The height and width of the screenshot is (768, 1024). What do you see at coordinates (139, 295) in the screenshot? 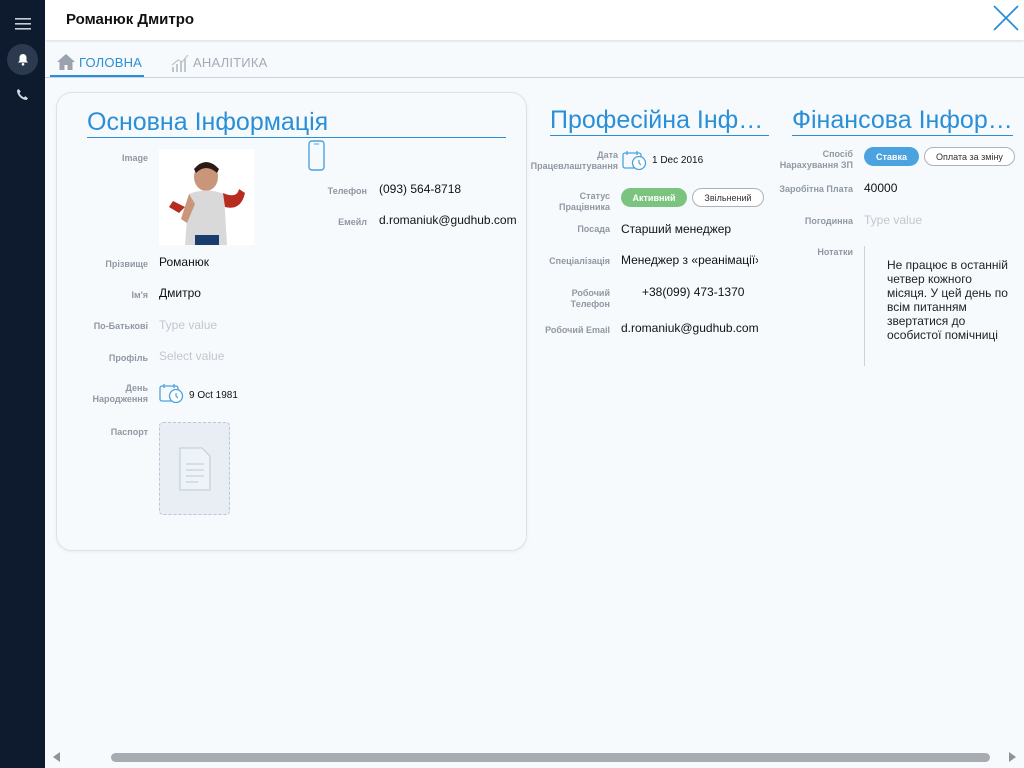
I see `name-label: Ім'я` at bounding box center [139, 295].